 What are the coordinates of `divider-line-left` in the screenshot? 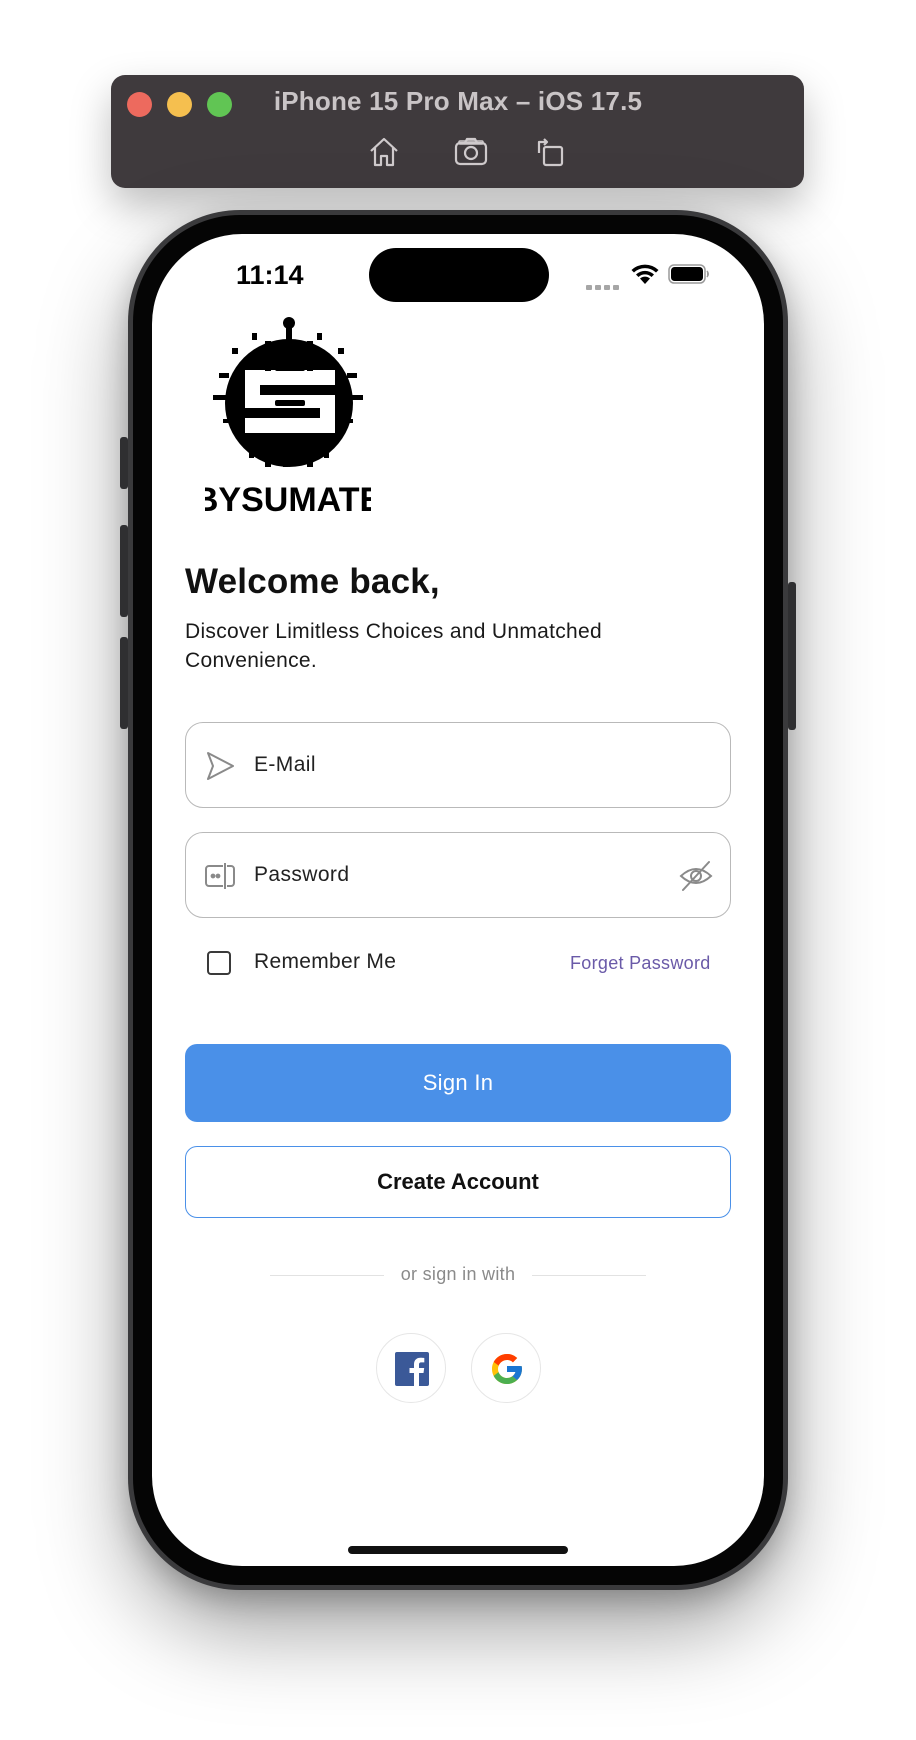 It's located at (327, 1275).